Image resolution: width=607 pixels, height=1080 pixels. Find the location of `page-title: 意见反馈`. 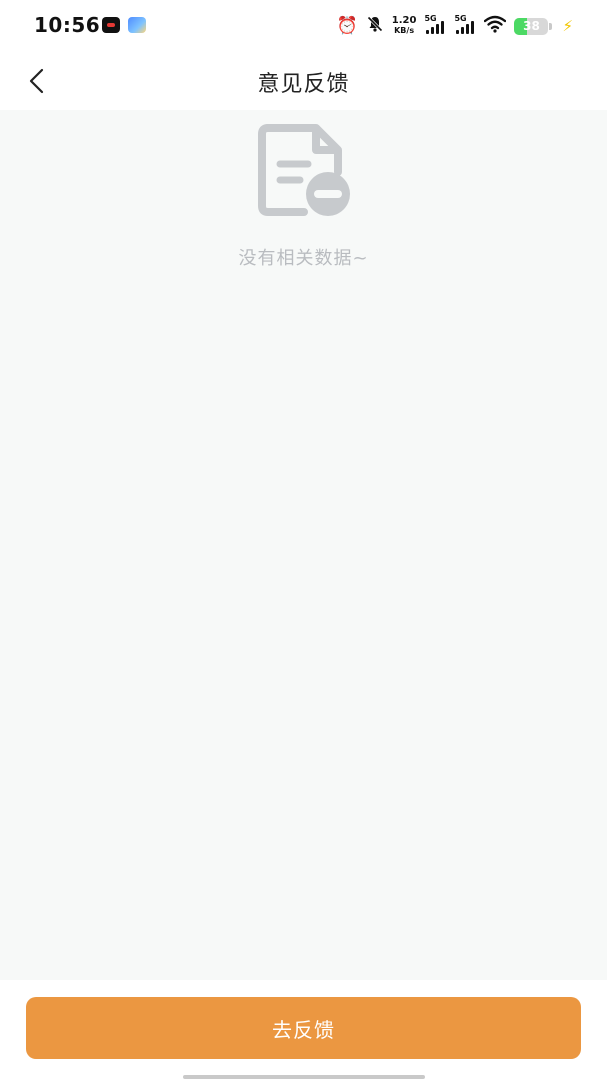

page-title: 意见反馈 is located at coordinates (303, 84).